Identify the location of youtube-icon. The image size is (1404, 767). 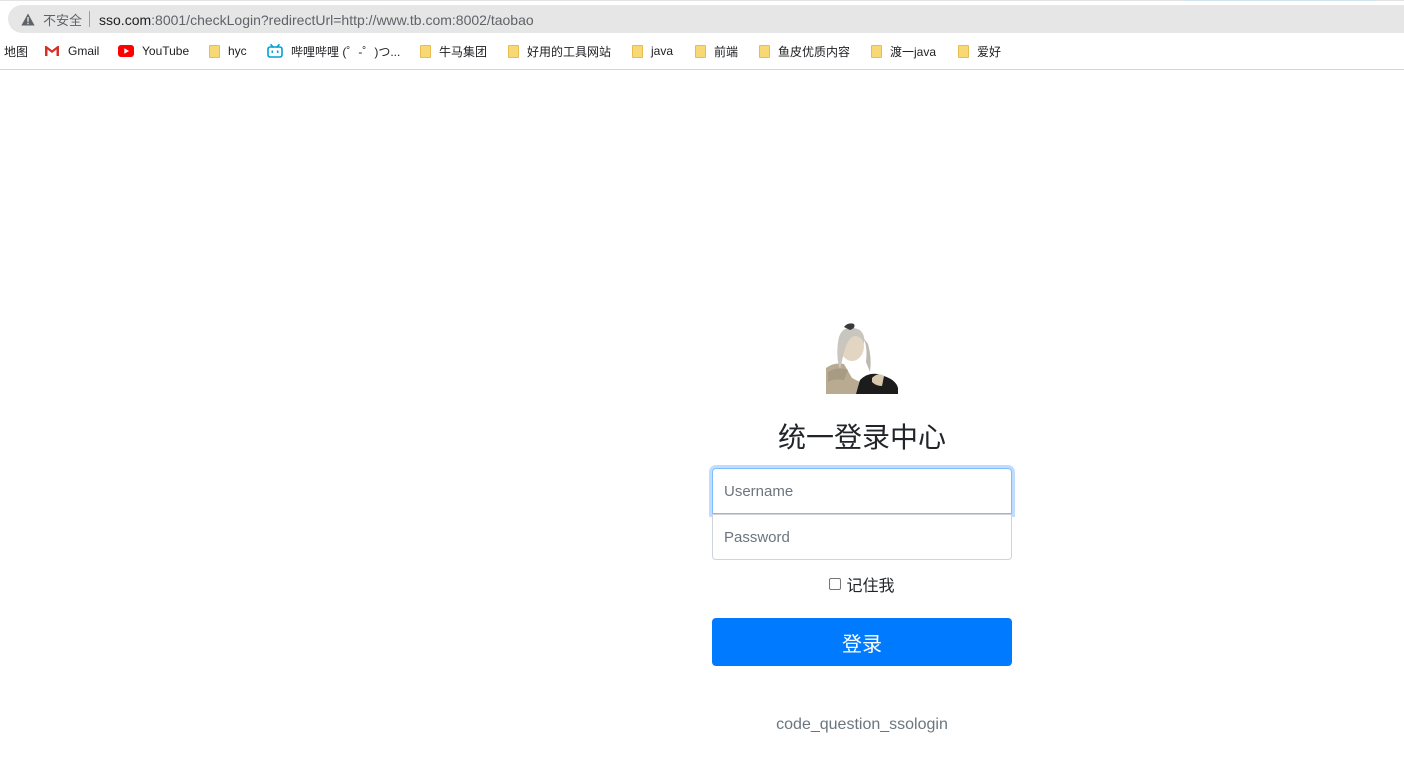
(126, 51).